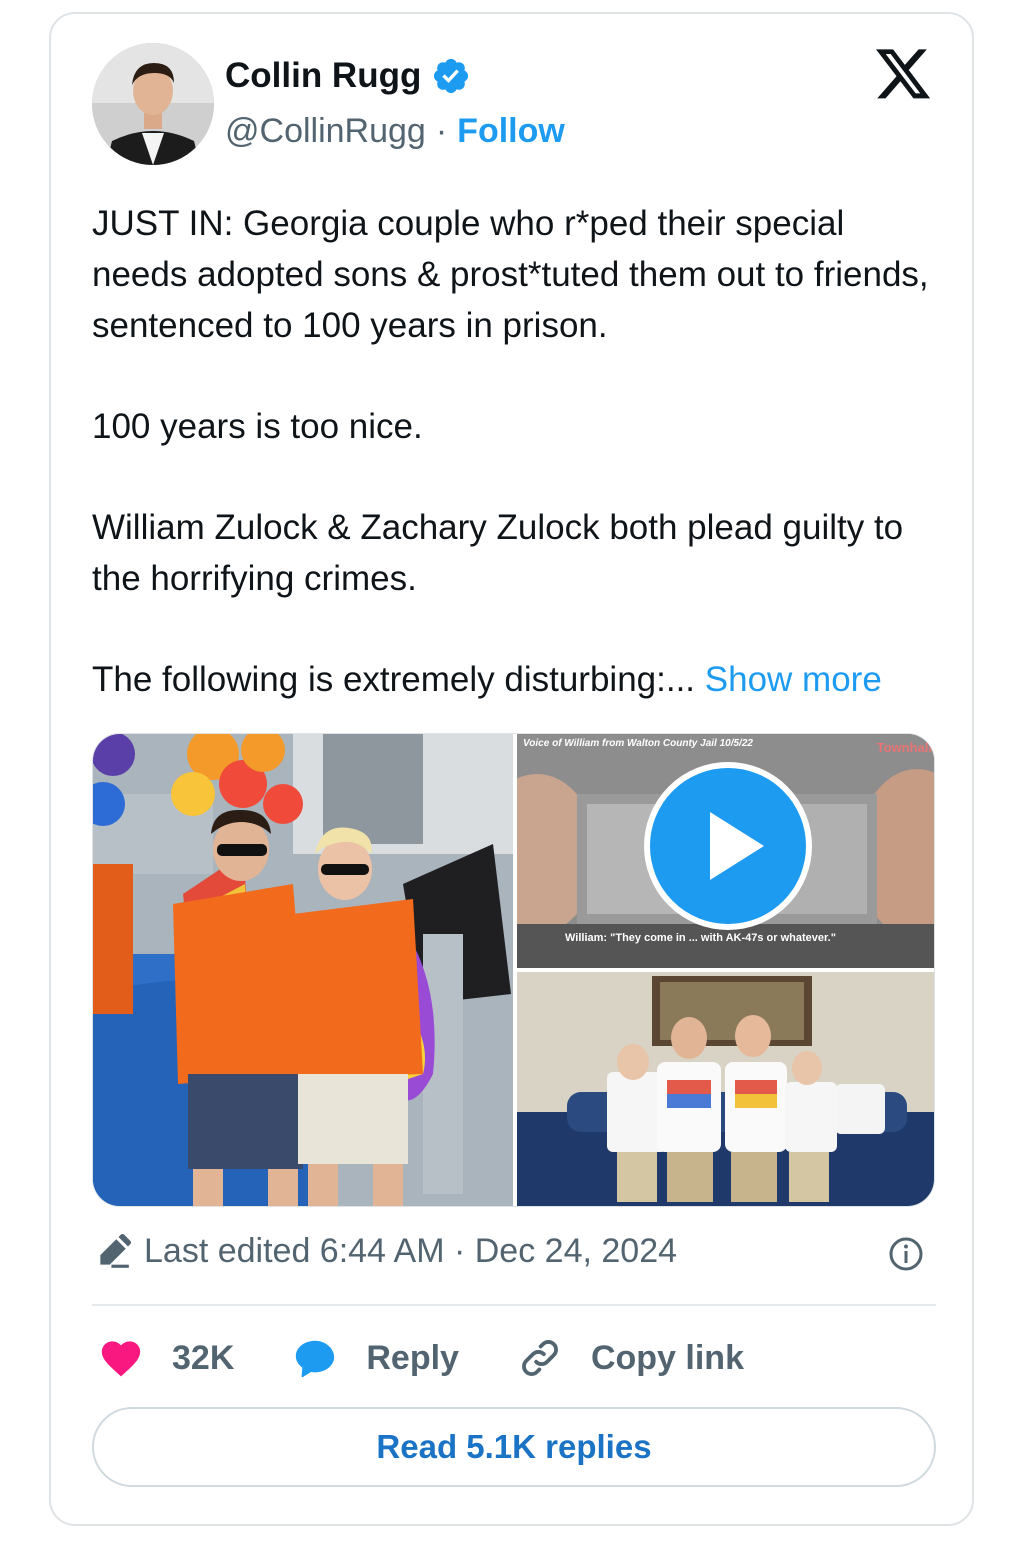  What do you see at coordinates (904, 747) in the screenshot?
I see `video-brand: Townhall` at bounding box center [904, 747].